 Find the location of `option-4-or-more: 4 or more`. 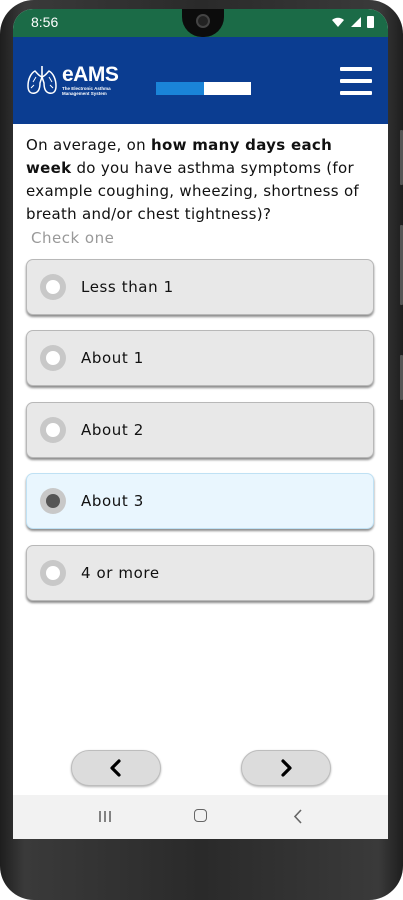

option-4-or-more: 4 or more is located at coordinates (200, 573).